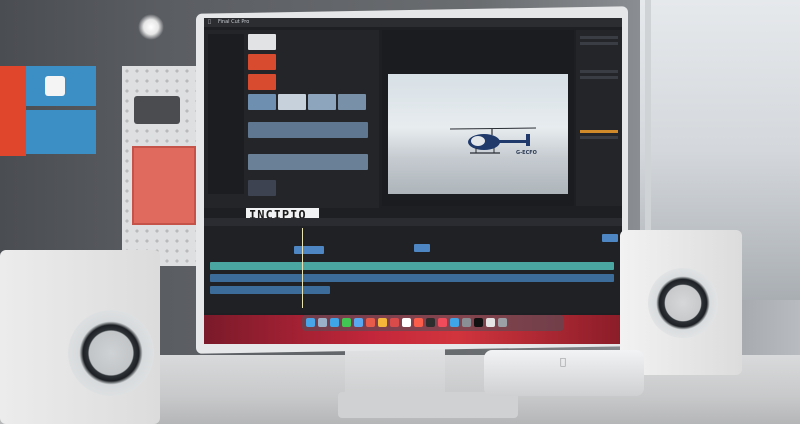 This screenshot has width=800, height=424. What do you see at coordinates (599, 118) in the screenshot?
I see `inspector-panel` at bounding box center [599, 118].